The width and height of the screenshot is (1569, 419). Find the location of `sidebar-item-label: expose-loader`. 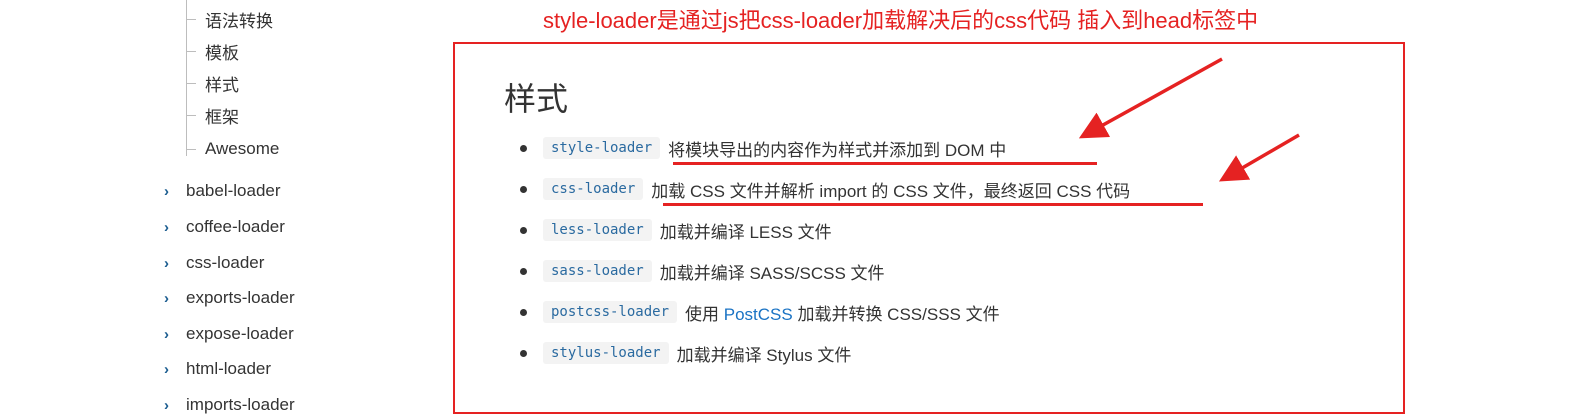

sidebar-item-label: expose-loader is located at coordinates (240, 333).